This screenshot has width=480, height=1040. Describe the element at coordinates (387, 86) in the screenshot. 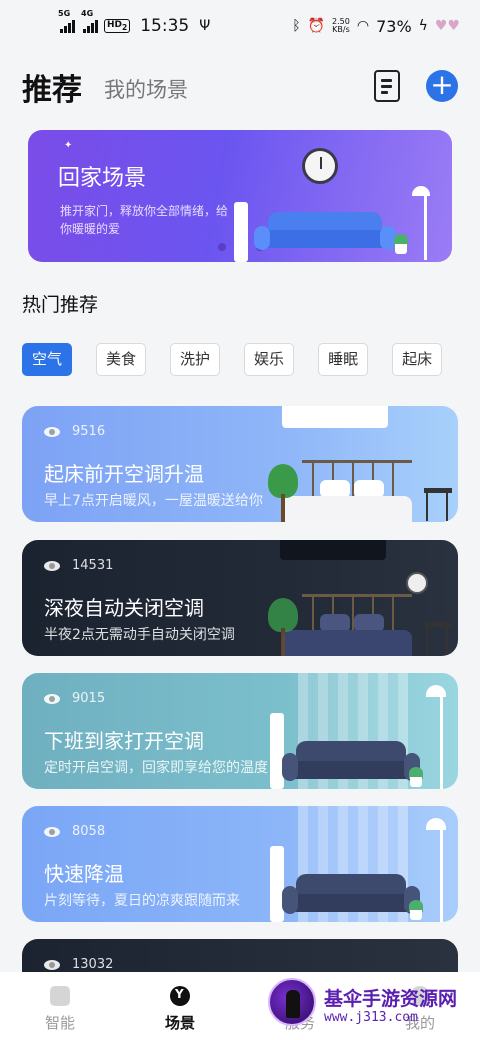

I see `document-icon` at that location.